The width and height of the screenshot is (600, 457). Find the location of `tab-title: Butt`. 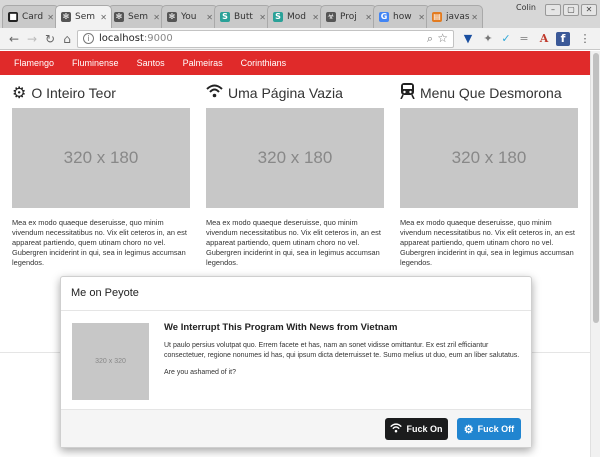

tab-title: Butt is located at coordinates (243, 17).